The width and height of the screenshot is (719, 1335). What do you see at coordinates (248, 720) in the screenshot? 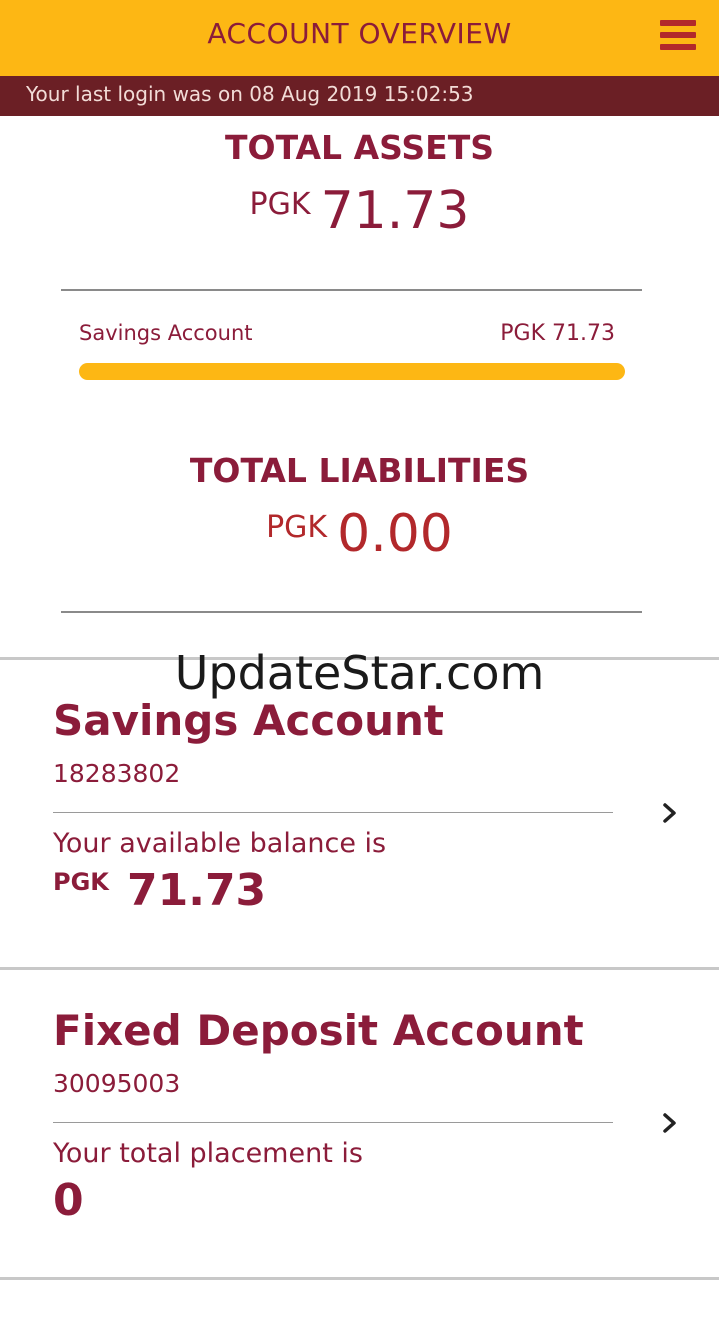
I see `account-title: Savings Account` at bounding box center [248, 720].